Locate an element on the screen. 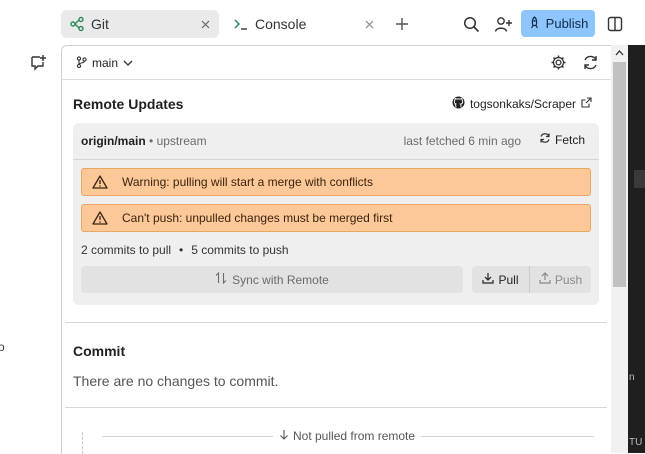 The image size is (645, 454). fetch-button: Fetch is located at coordinates (562, 139).